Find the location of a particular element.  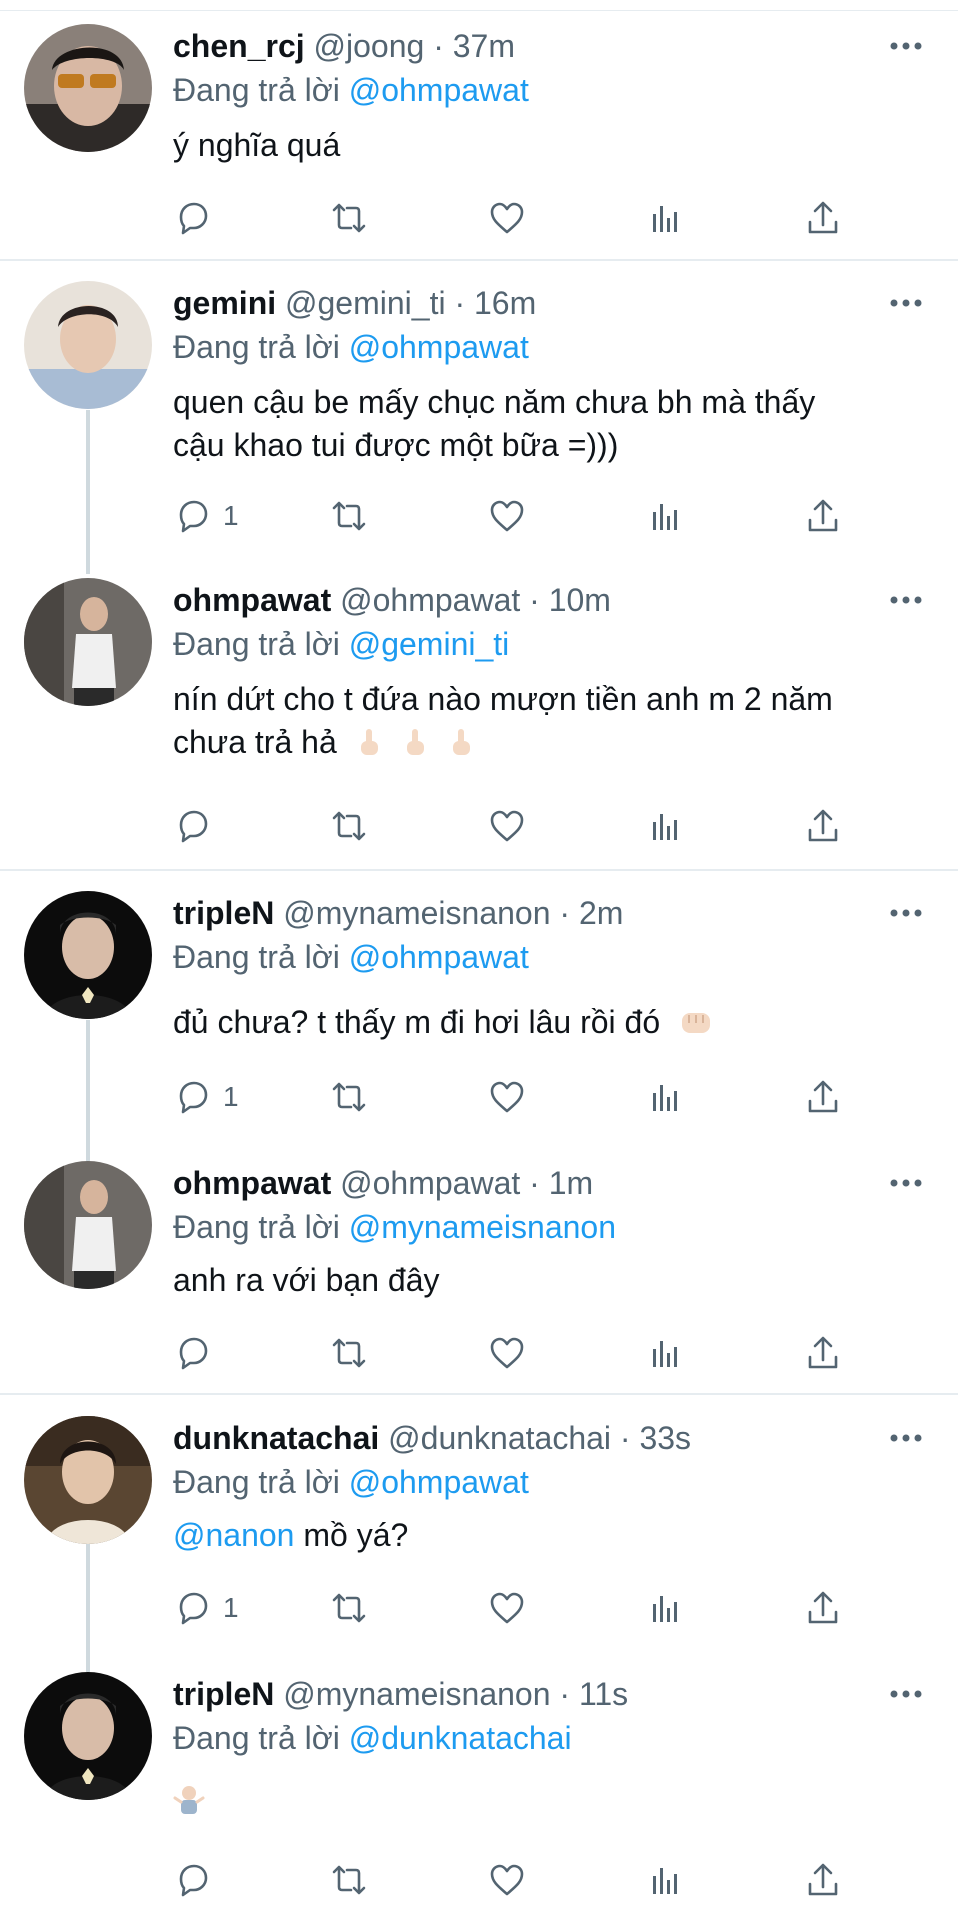

handle: @joong is located at coordinates (369, 46).